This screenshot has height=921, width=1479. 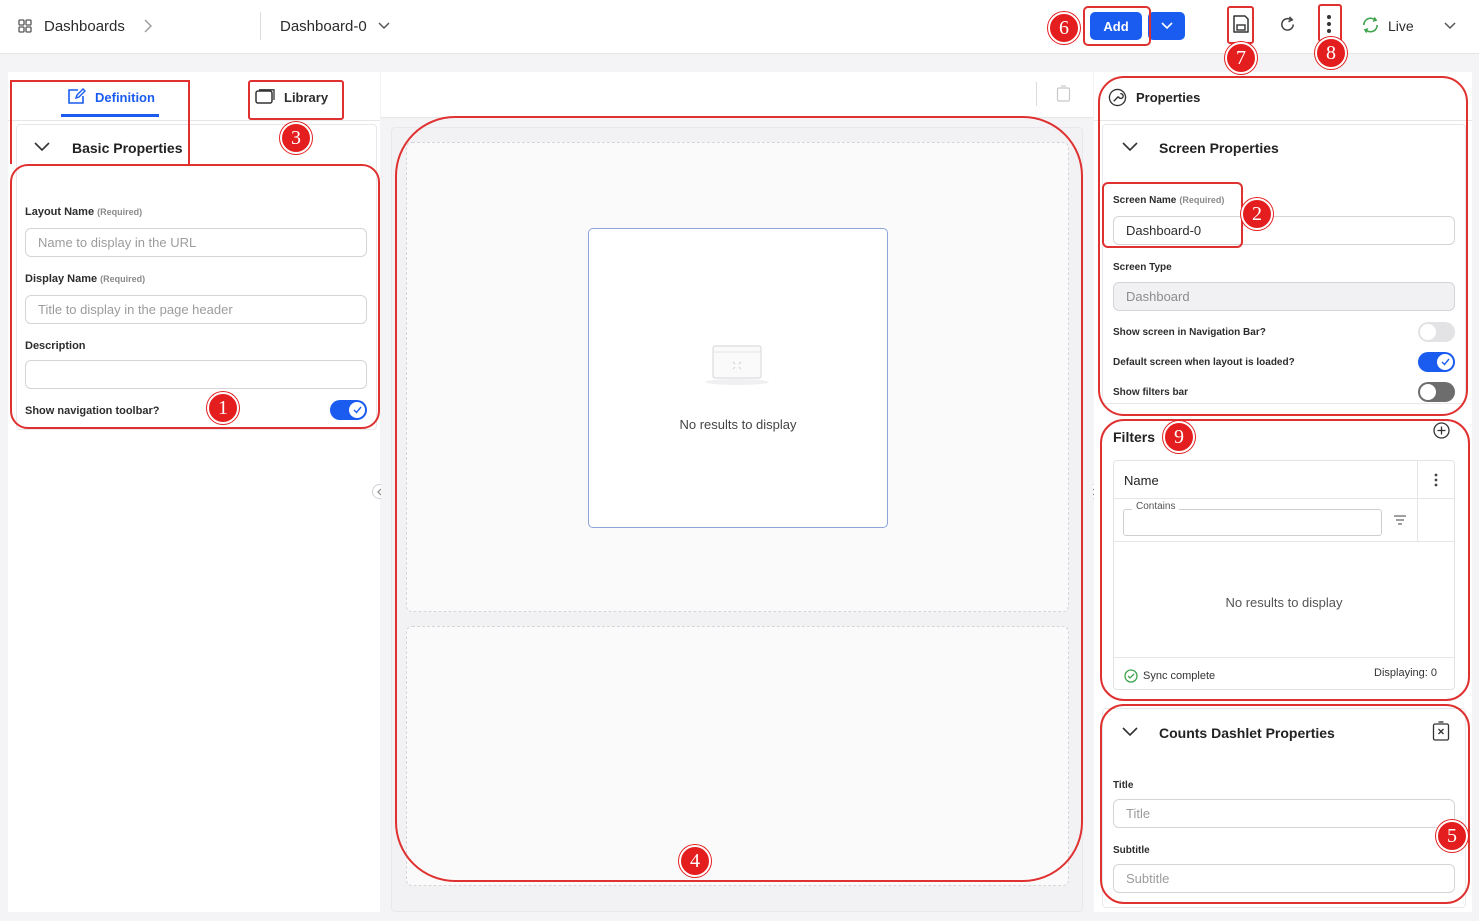 What do you see at coordinates (306, 97) in the screenshot?
I see `tab-library: Library` at bounding box center [306, 97].